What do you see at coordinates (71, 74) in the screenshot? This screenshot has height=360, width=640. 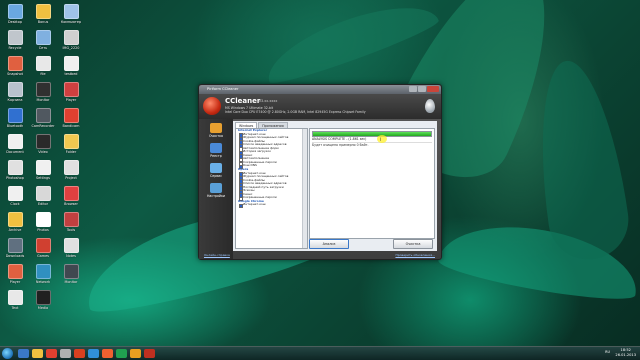 I see `desktop-icon-label: testbed` at bounding box center [71, 74].